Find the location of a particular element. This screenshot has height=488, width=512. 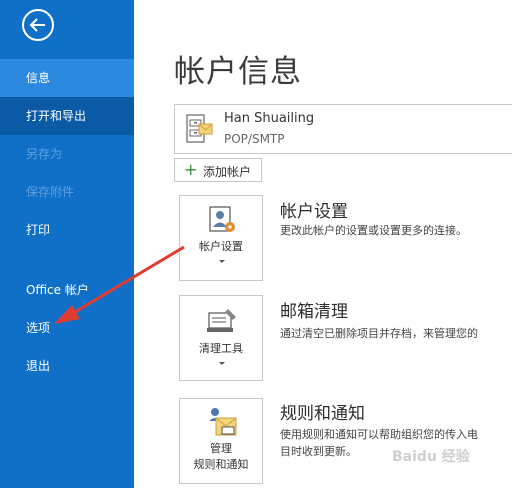

page-title: 帐户信息 is located at coordinates (238, 72).